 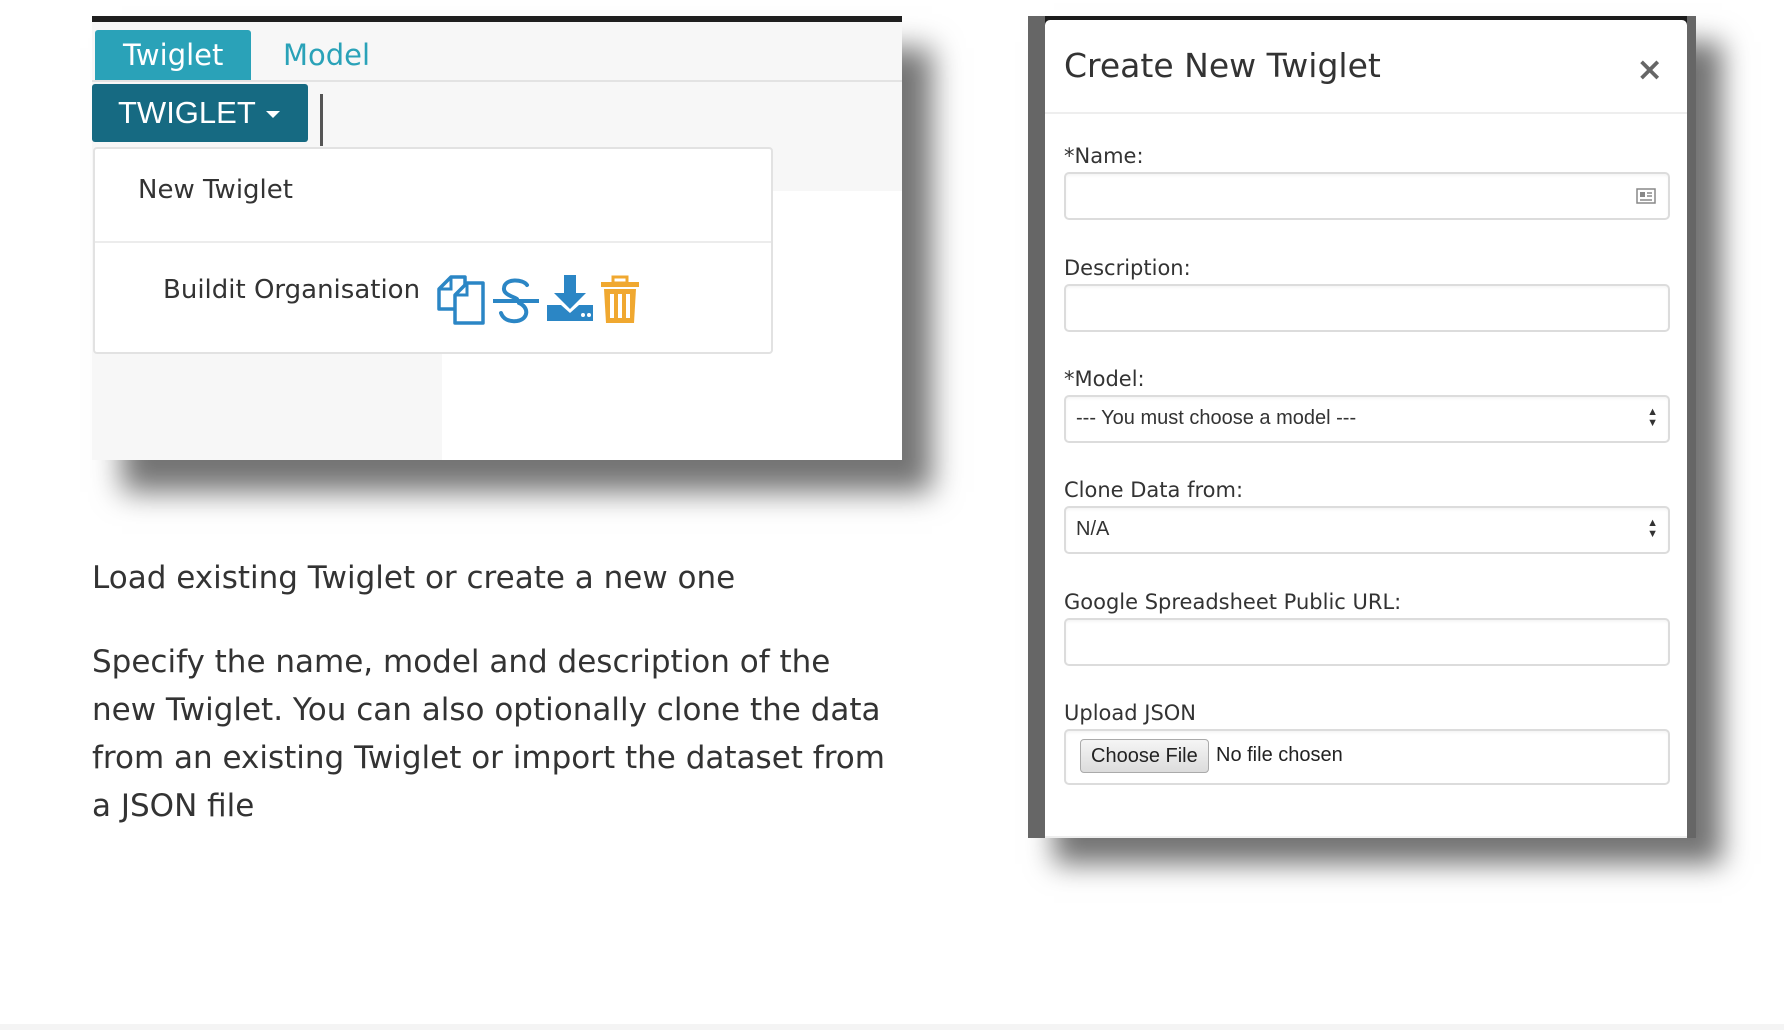 I want to click on download-icon, so click(x=570, y=300).